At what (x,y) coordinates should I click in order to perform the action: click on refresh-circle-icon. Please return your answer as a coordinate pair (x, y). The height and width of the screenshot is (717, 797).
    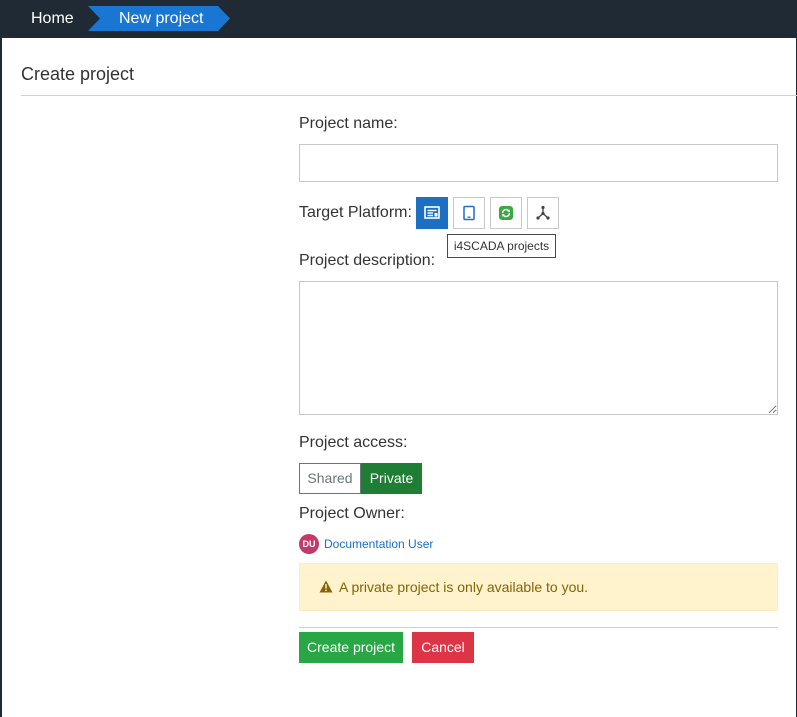
    Looking at the image, I should click on (506, 213).